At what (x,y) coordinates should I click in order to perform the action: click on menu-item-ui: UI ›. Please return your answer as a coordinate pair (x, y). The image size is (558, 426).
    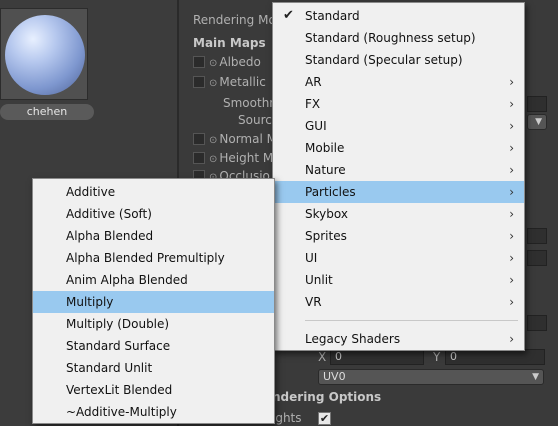
    Looking at the image, I should click on (398, 258).